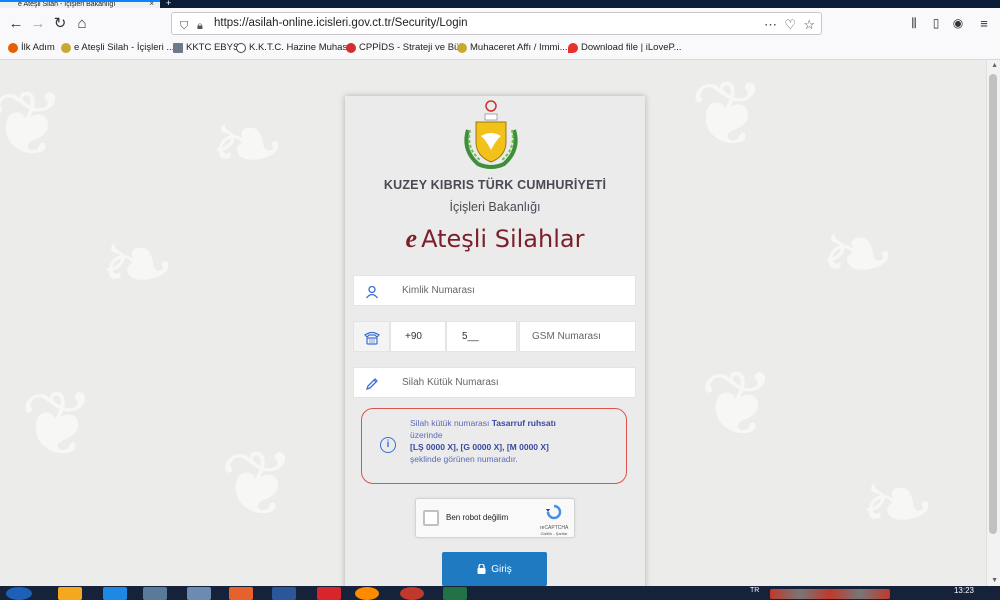  I want to click on extension-icon: ◉, so click(958, 23).